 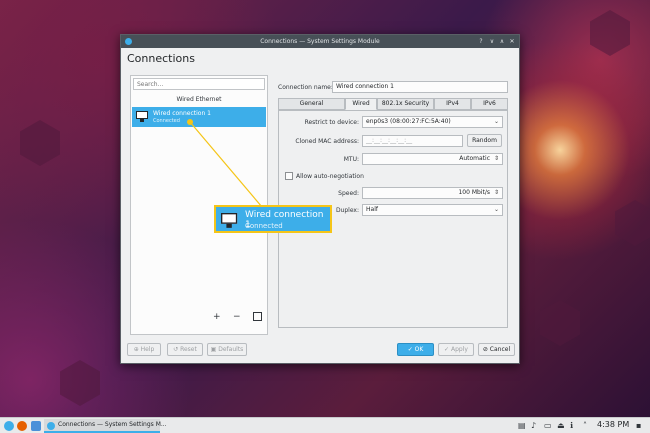 I want to click on connection-status: Connected, so click(x=166, y=121).